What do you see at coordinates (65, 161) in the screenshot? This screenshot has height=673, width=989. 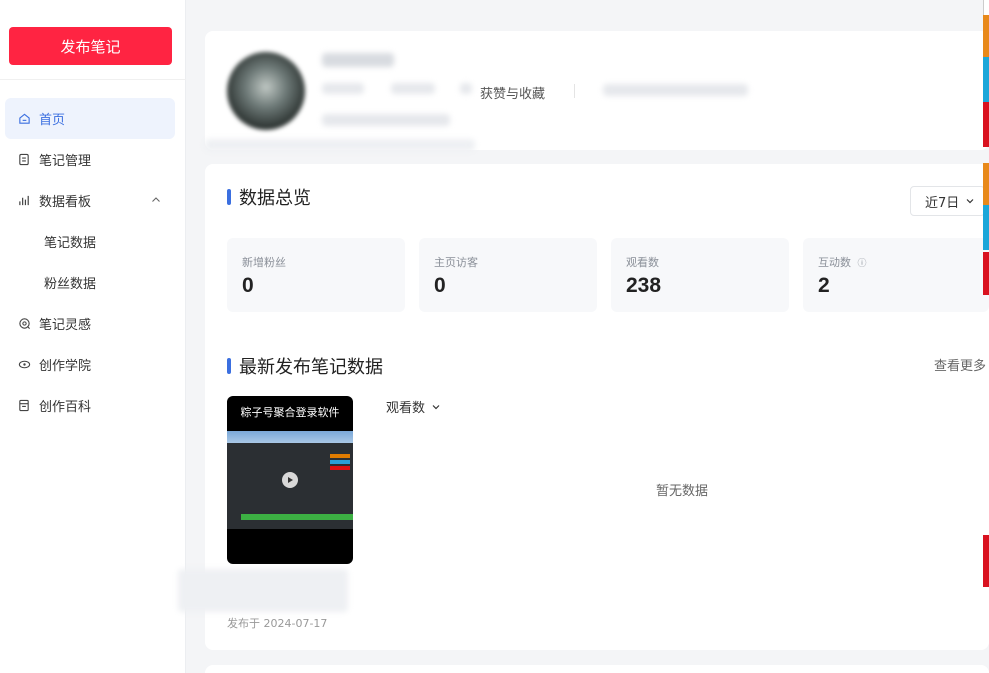 I see `sidebar-item-label: 笔记管理` at bounding box center [65, 161].